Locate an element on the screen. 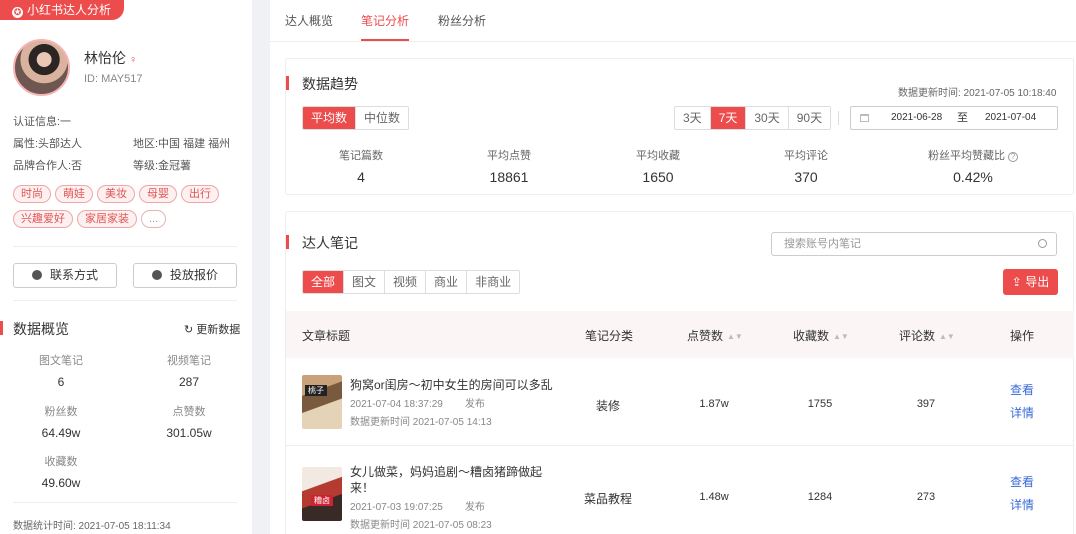  stats-time: 数据统计时间: 2021-07-05 18:11:34 is located at coordinates (92, 526).